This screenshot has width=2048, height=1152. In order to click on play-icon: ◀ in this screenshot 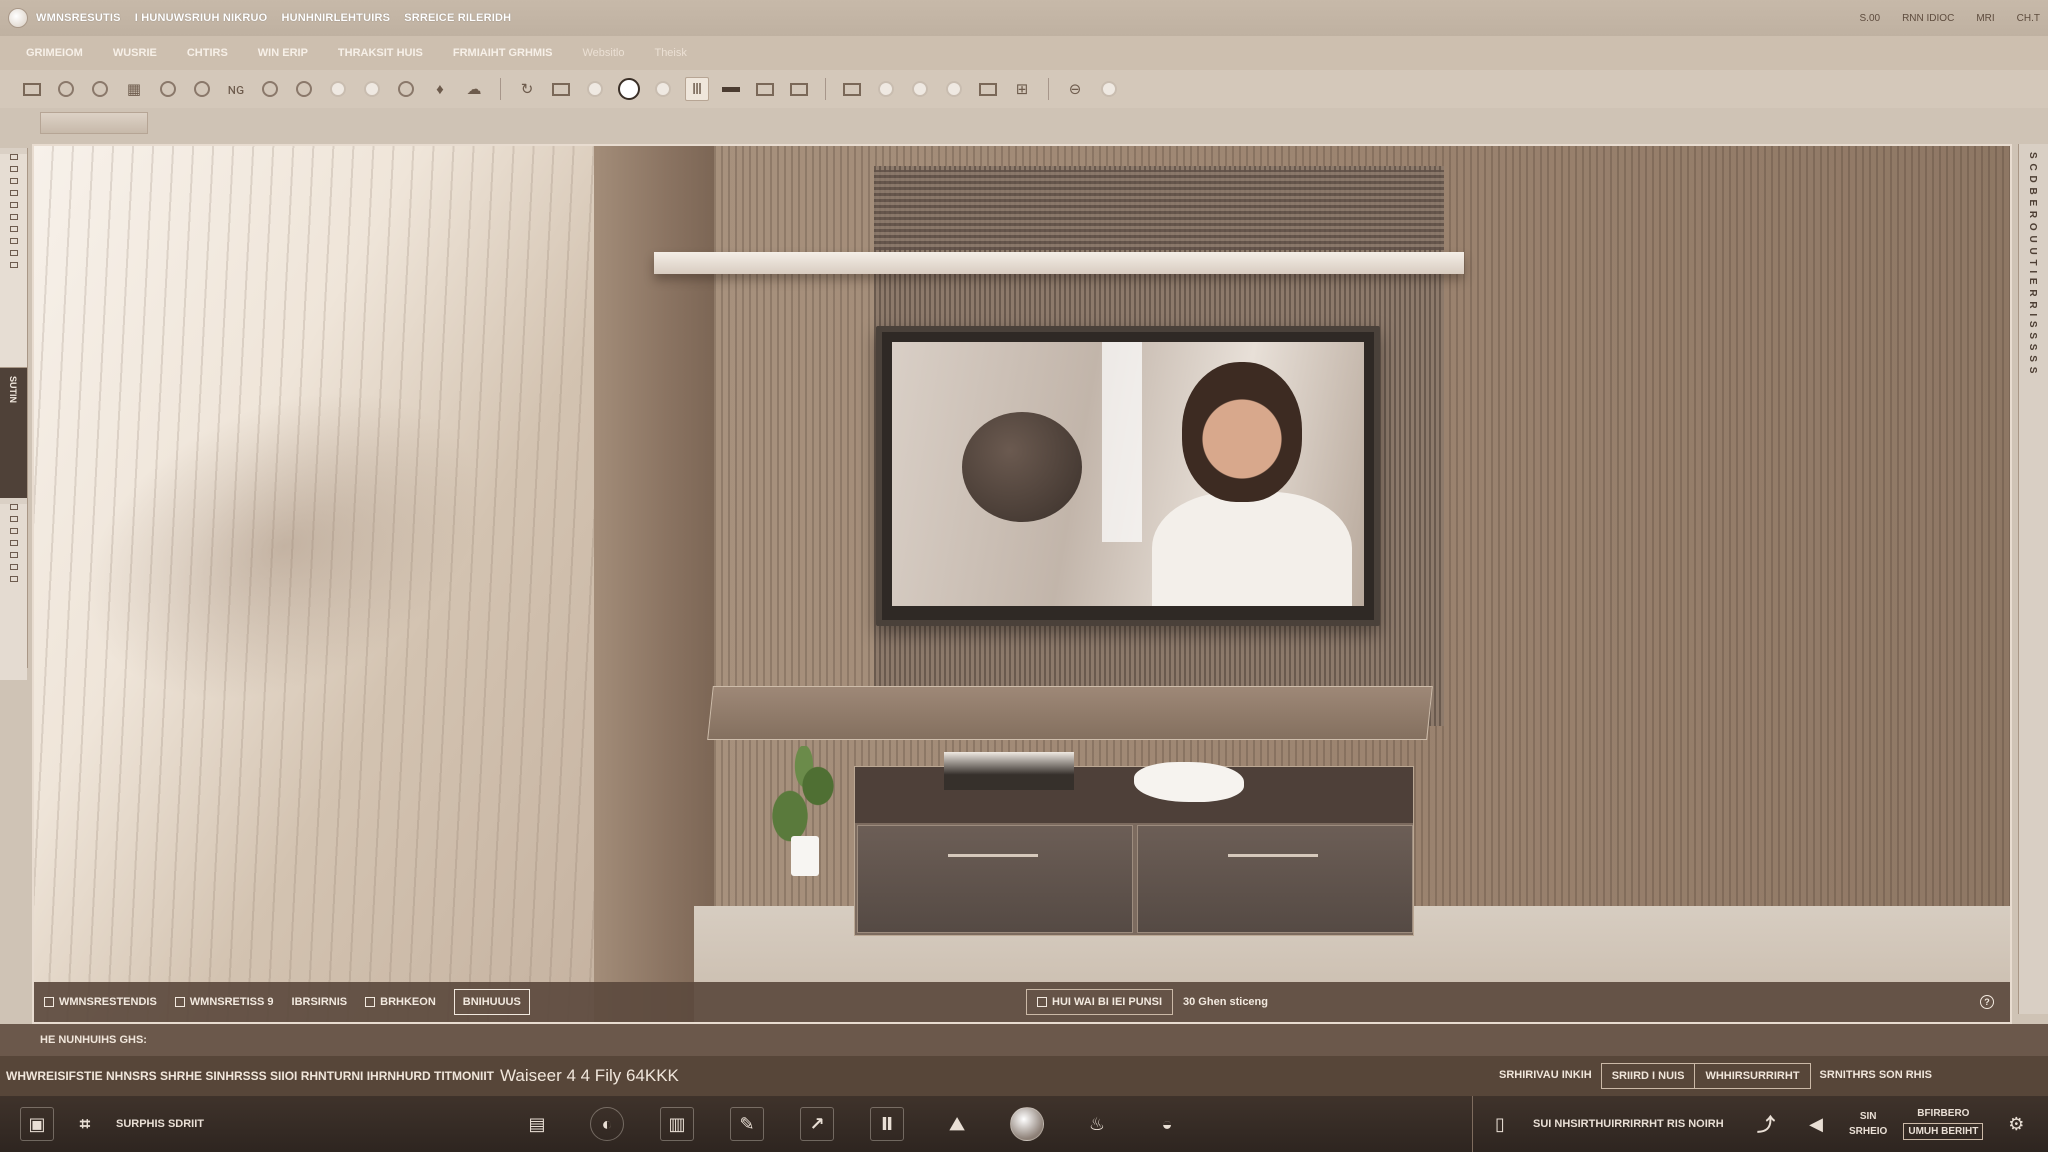, I will do `click(1816, 1124)`.